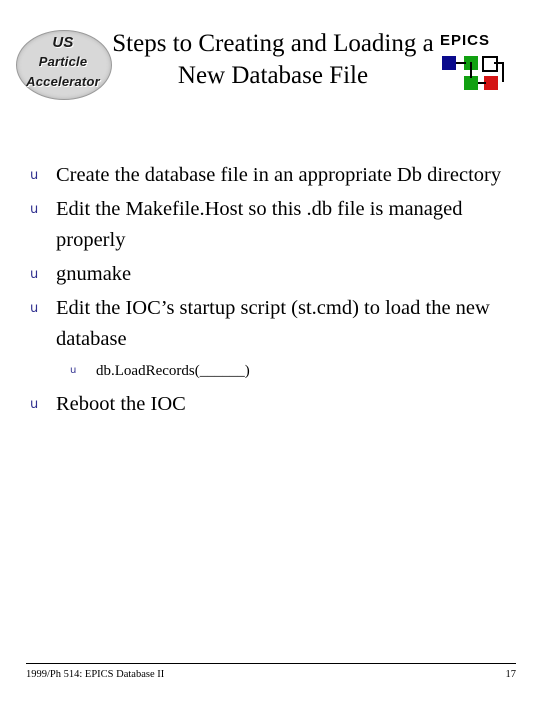 The height and width of the screenshot is (720, 540). What do you see at coordinates (461, 63) in the screenshot?
I see `epics-connector-top` at bounding box center [461, 63].